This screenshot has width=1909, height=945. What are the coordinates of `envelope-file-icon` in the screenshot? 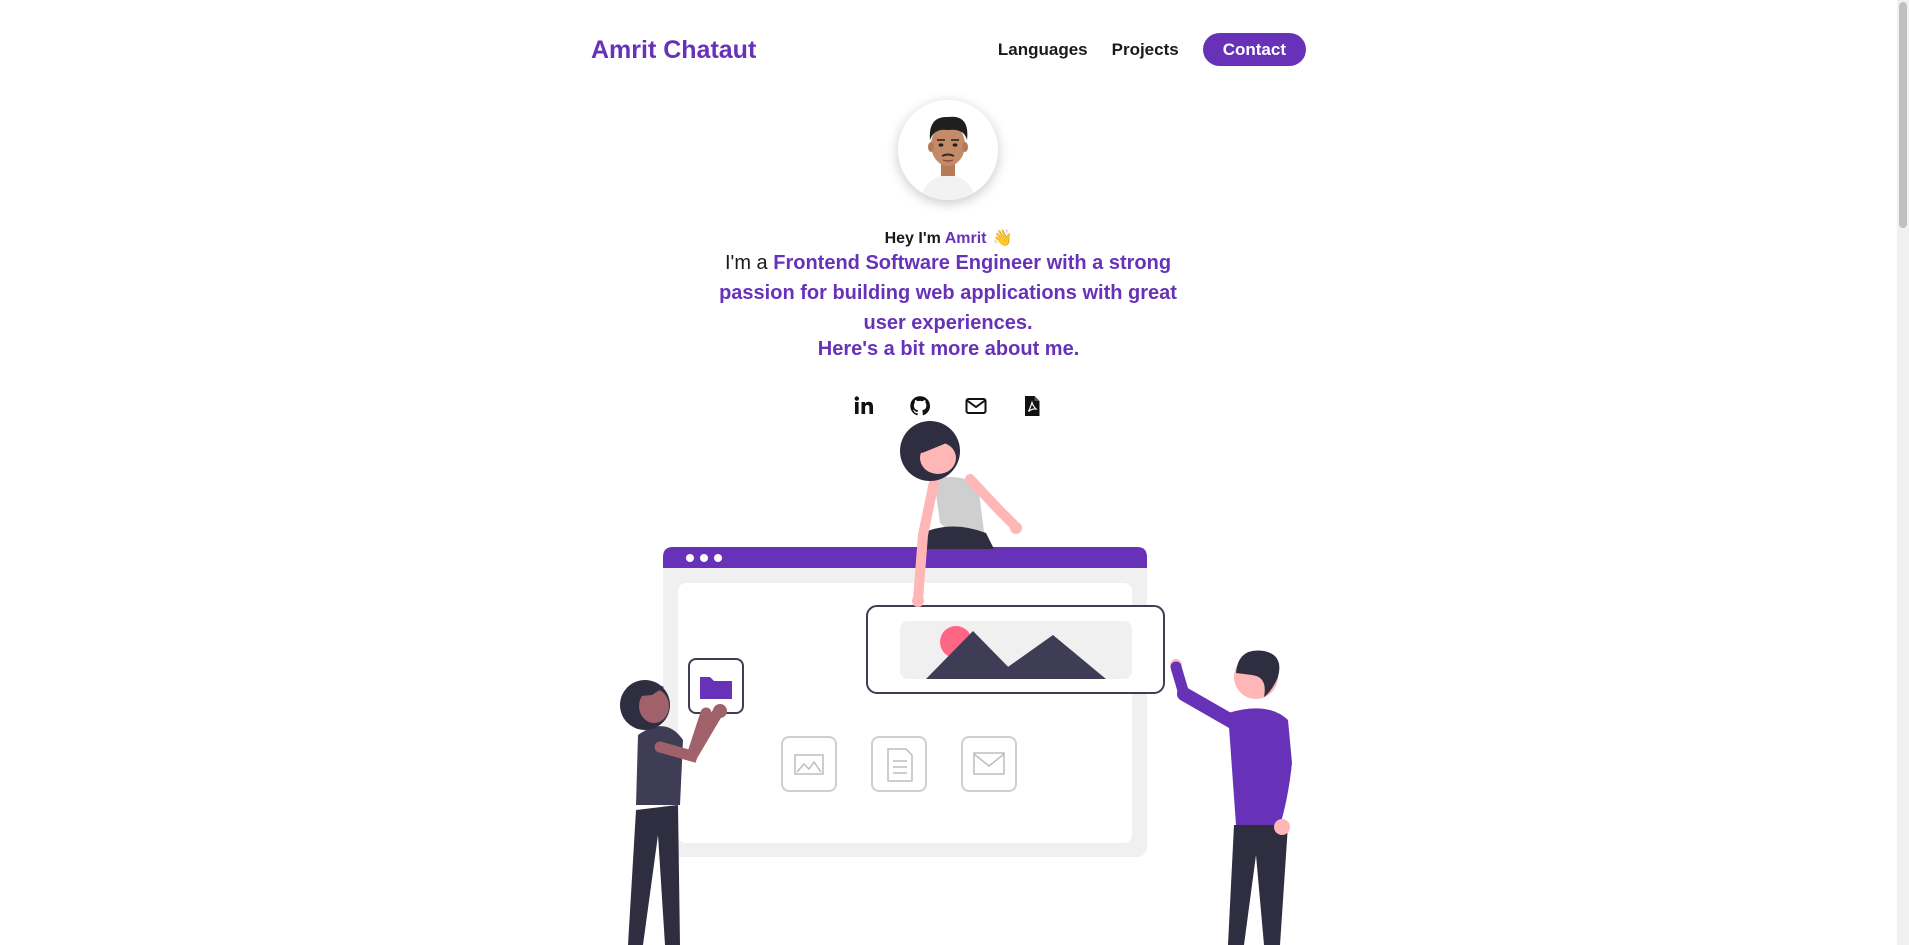 It's located at (989, 764).